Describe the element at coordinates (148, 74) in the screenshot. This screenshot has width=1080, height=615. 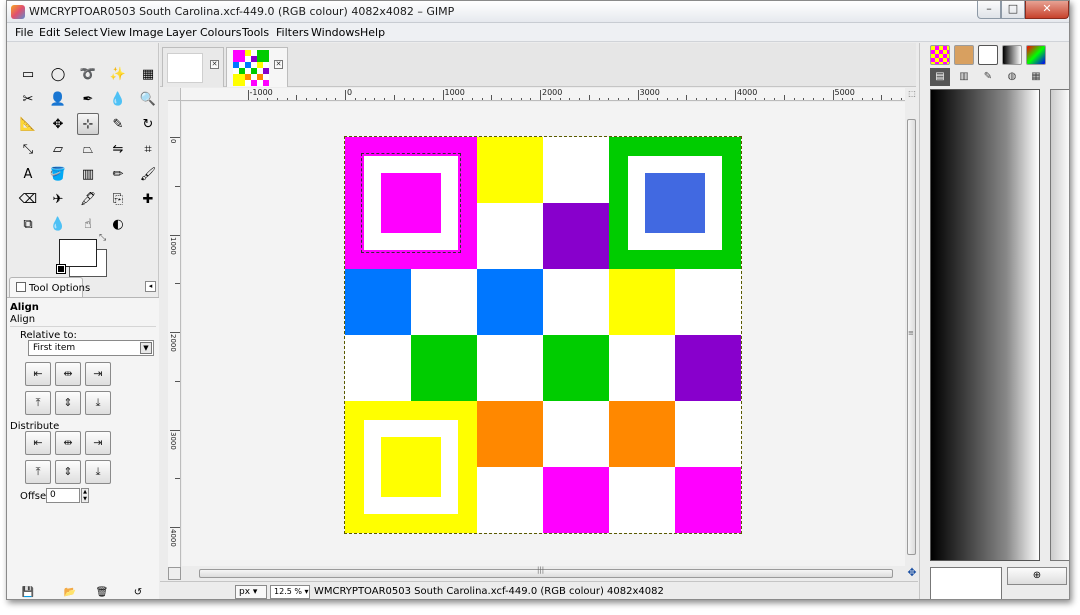
I see `select-by-color-tool-icon: ▦` at that location.